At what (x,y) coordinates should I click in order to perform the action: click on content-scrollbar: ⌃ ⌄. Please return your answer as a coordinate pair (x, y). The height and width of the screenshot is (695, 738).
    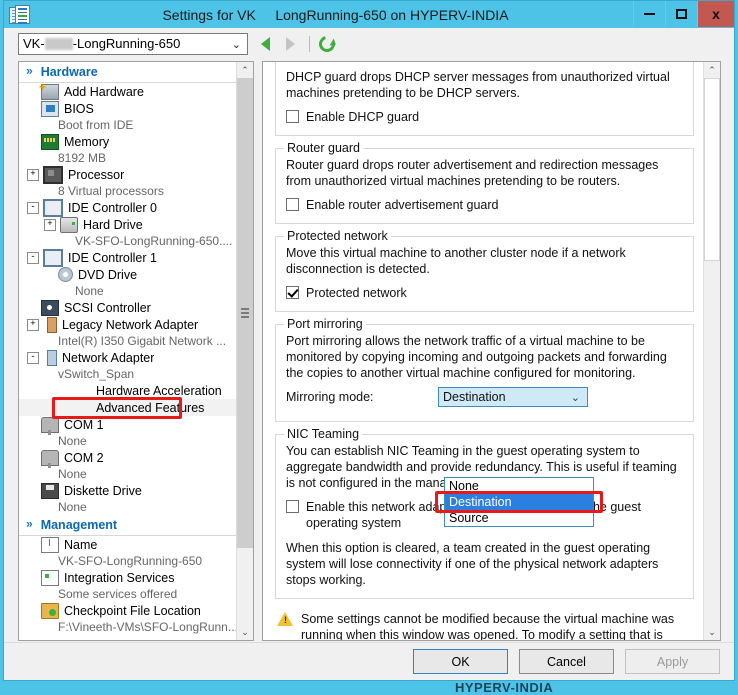
    Looking at the image, I should click on (711, 351).